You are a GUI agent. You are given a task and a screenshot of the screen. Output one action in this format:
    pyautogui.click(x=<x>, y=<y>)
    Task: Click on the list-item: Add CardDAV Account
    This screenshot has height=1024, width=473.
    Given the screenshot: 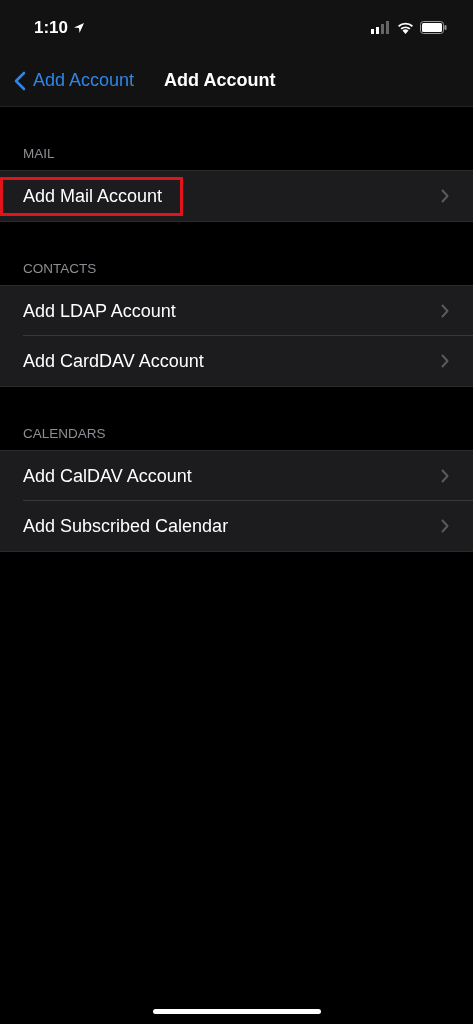 What is the action you would take?
    pyautogui.click(x=236, y=361)
    